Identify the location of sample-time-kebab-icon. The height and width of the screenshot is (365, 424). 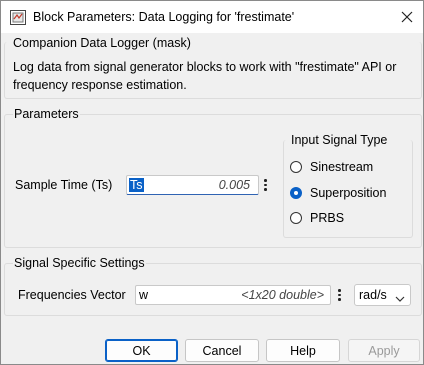
(265, 185).